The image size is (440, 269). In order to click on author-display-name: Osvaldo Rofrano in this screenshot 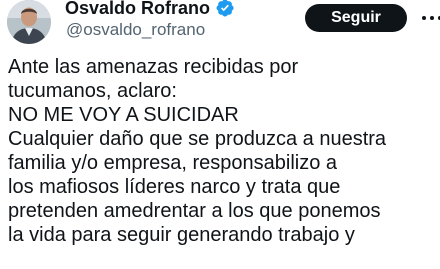, I will do `click(150, 9)`.